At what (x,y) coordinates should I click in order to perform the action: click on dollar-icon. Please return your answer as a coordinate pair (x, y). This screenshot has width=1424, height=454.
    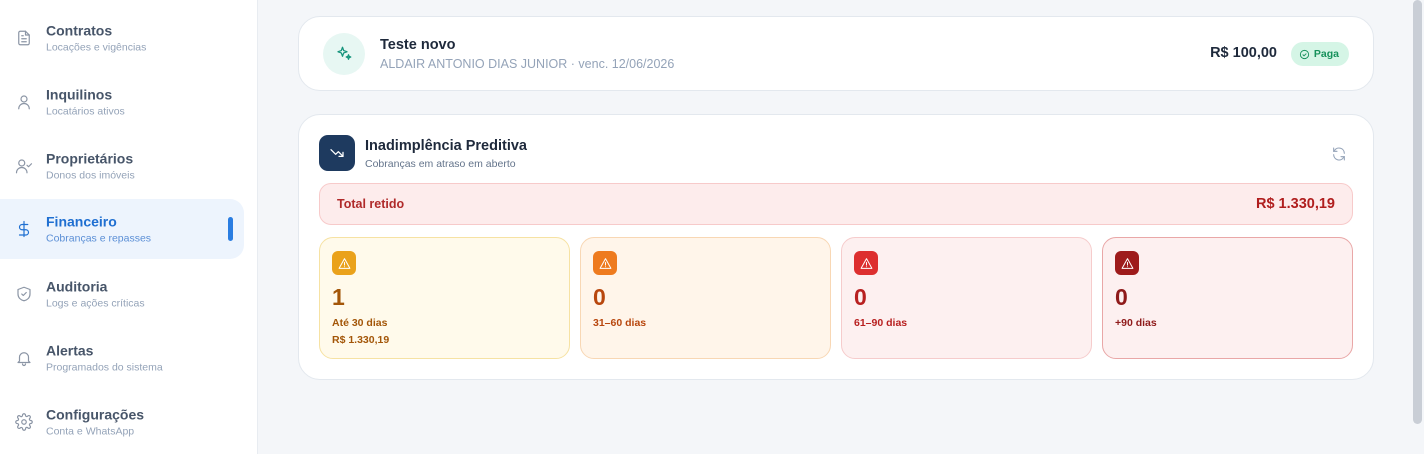
    Looking at the image, I should click on (24, 229).